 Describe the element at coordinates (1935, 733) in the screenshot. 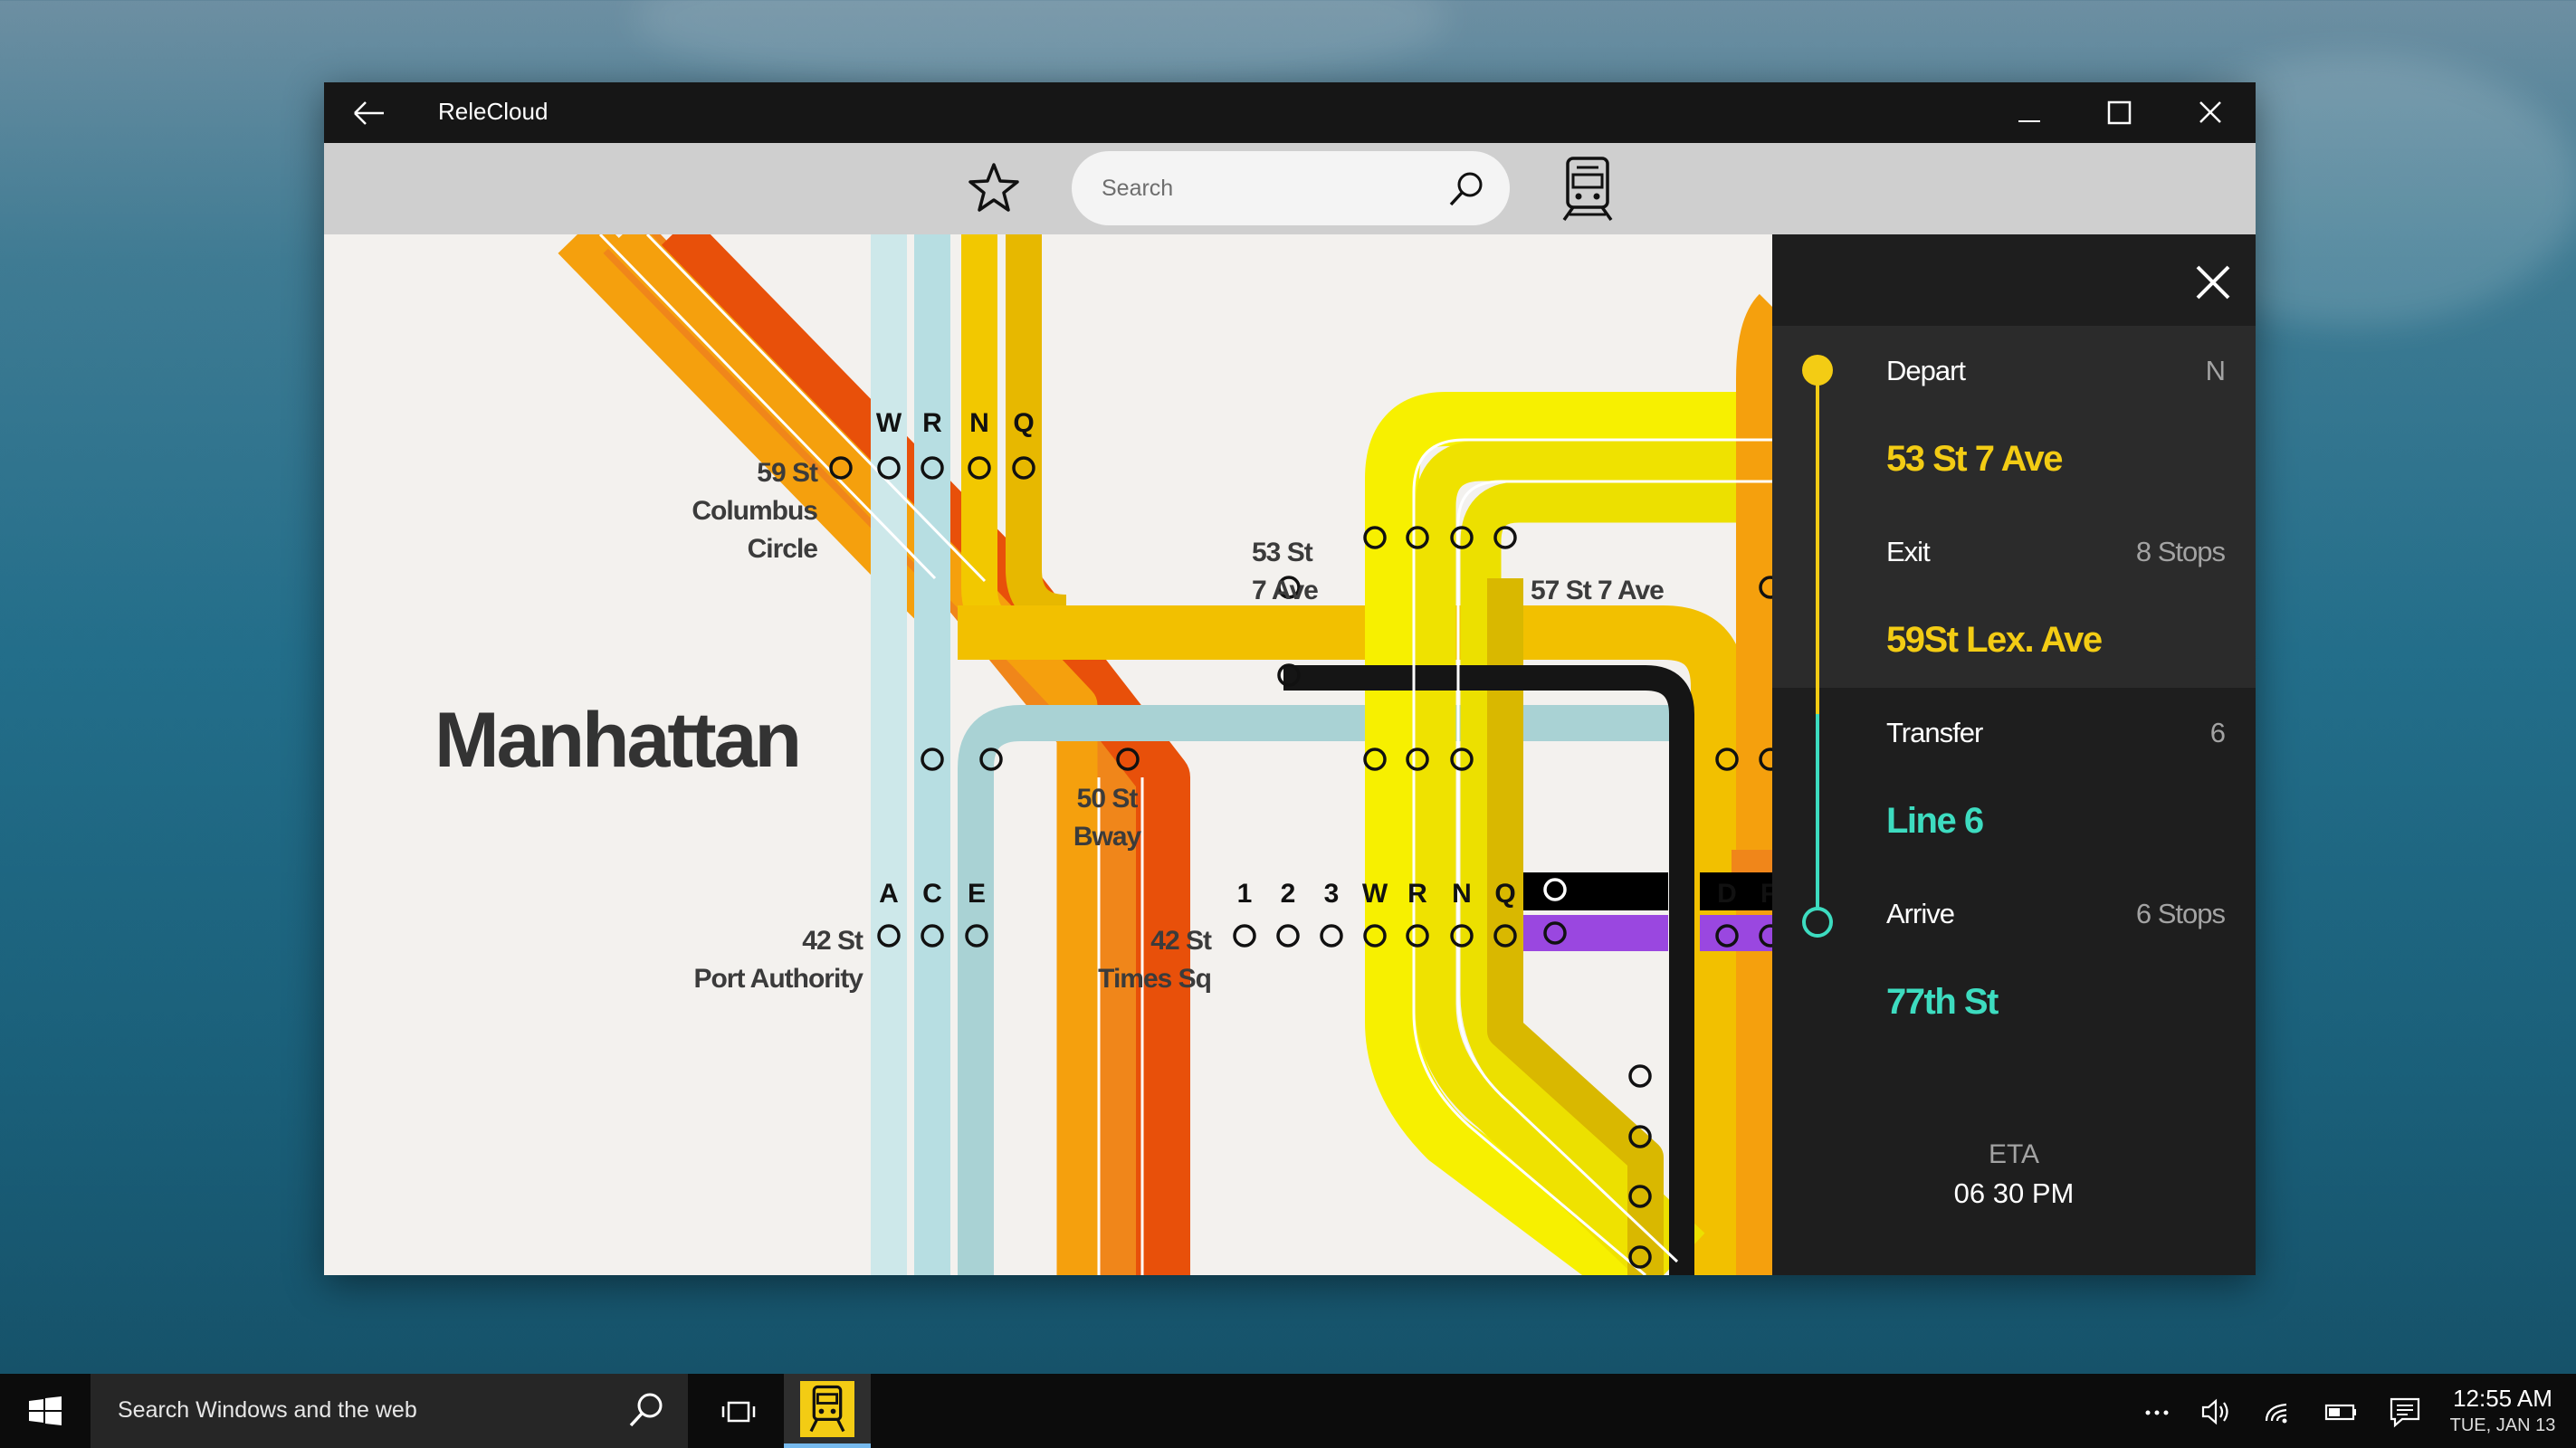

I see `transfer-label: Transfer` at that location.